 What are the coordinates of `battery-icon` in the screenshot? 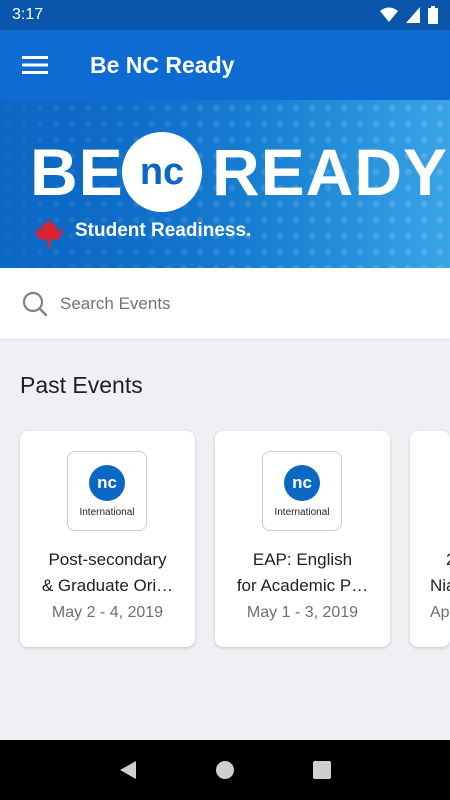 It's located at (433, 15).